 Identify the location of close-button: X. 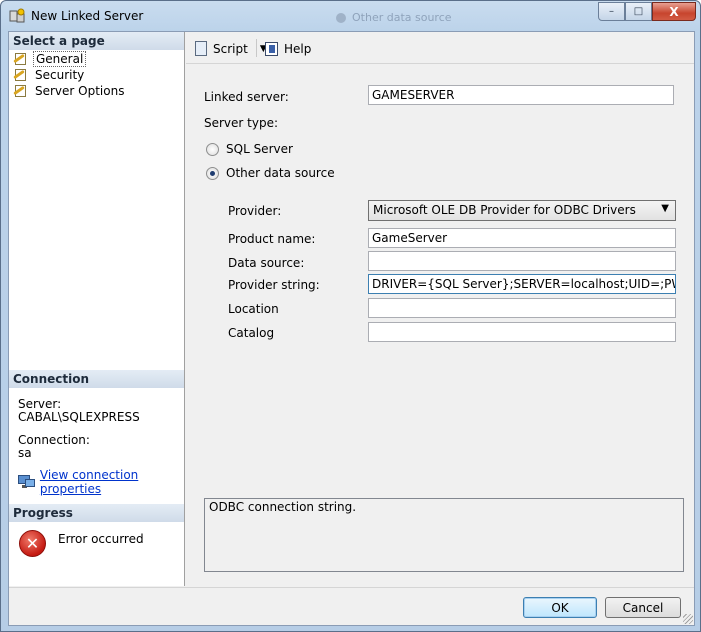
(674, 11).